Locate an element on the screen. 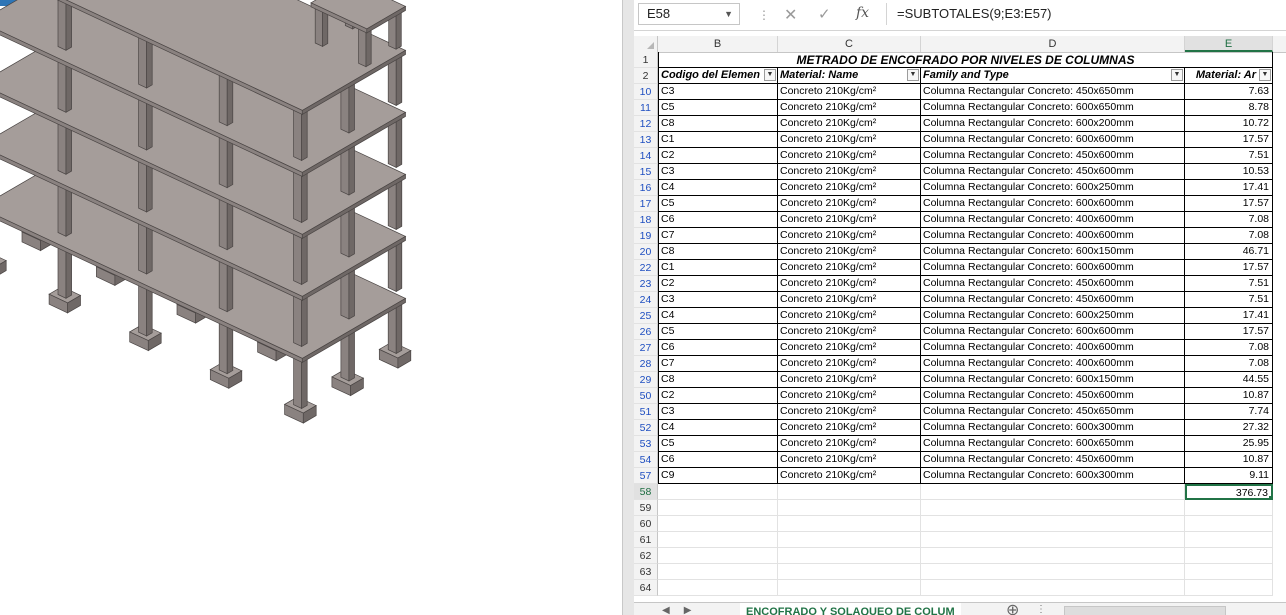  cell-code: C9 is located at coordinates (718, 476).